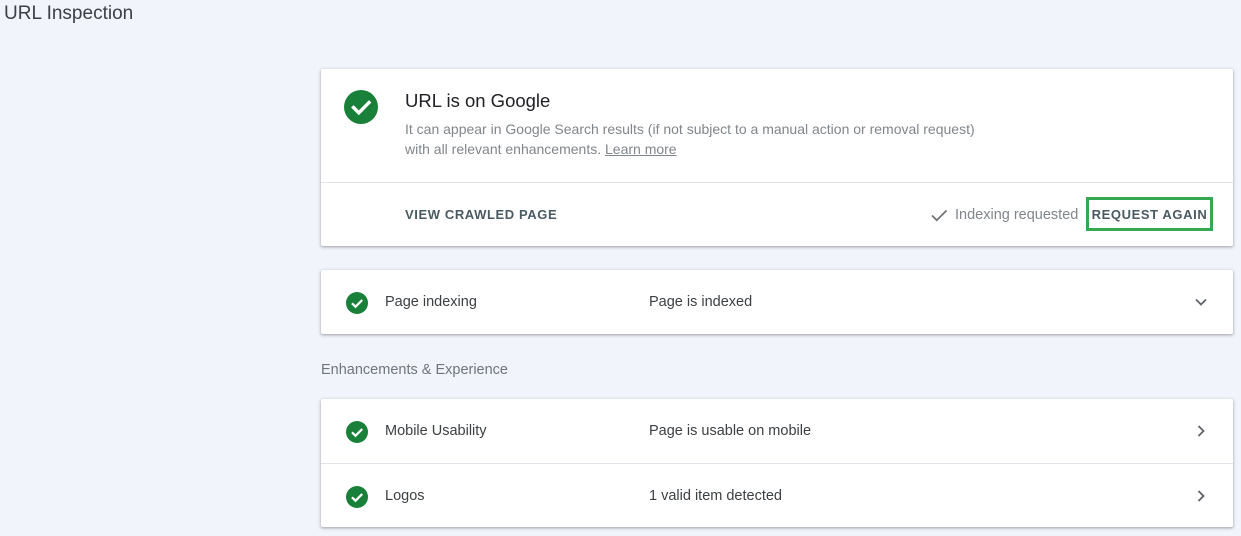 The image size is (1241, 536). What do you see at coordinates (1201, 302) in the screenshot?
I see `chevron-down-icon` at bounding box center [1201, 302].